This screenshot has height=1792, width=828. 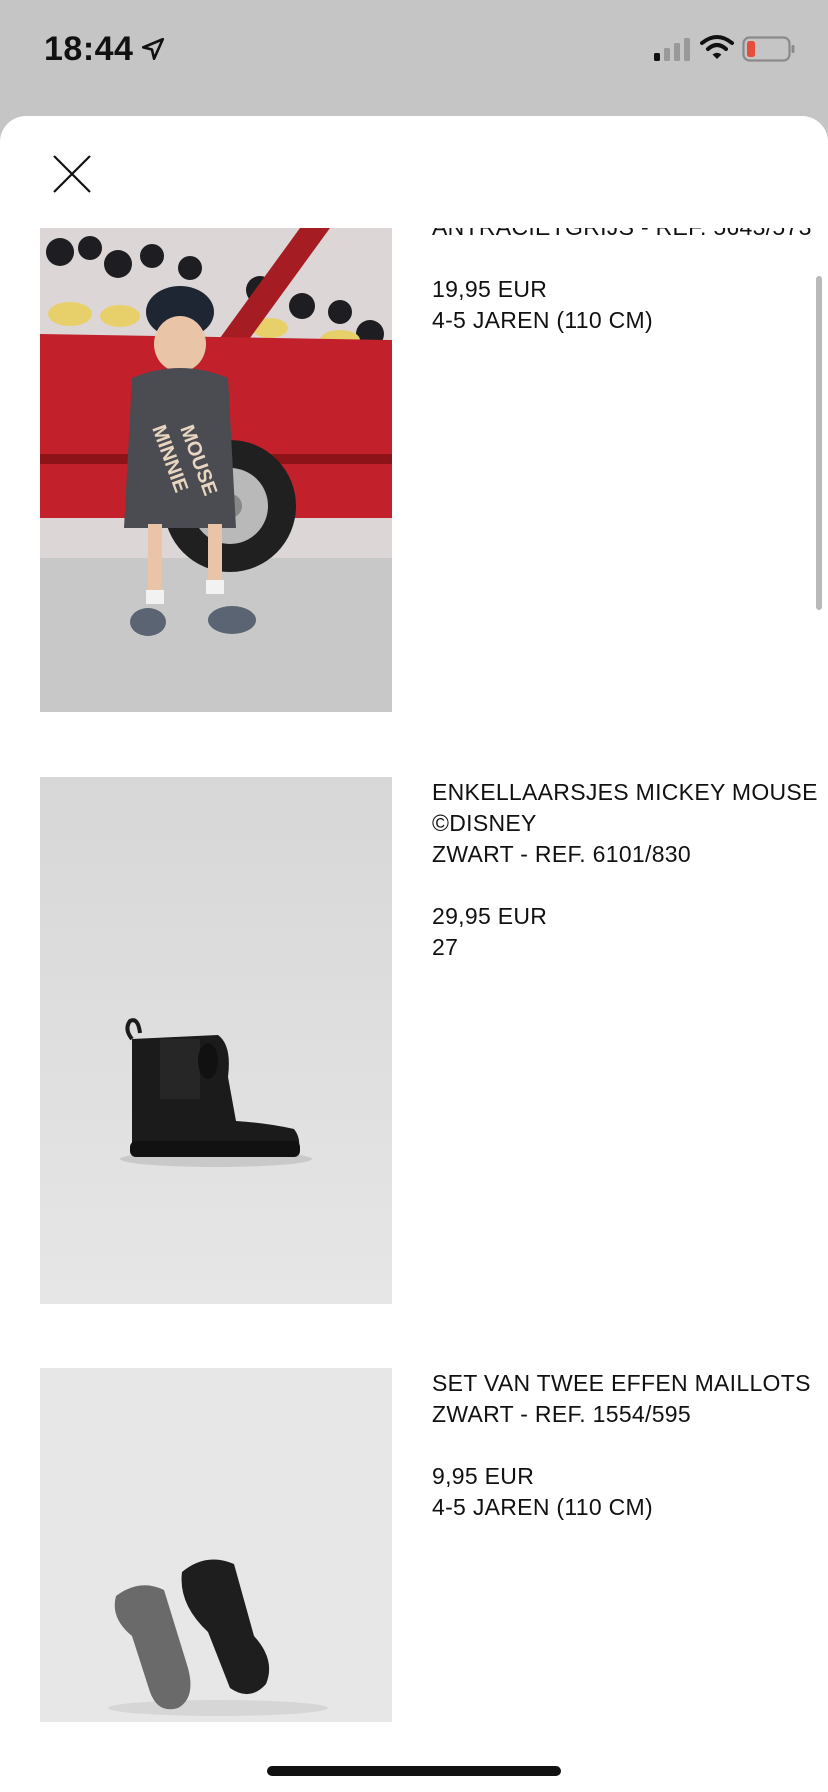 What do you see at coordinates (819, 443) in the screenshot?
I see `scrollbar` at bounding box center [819, 443].